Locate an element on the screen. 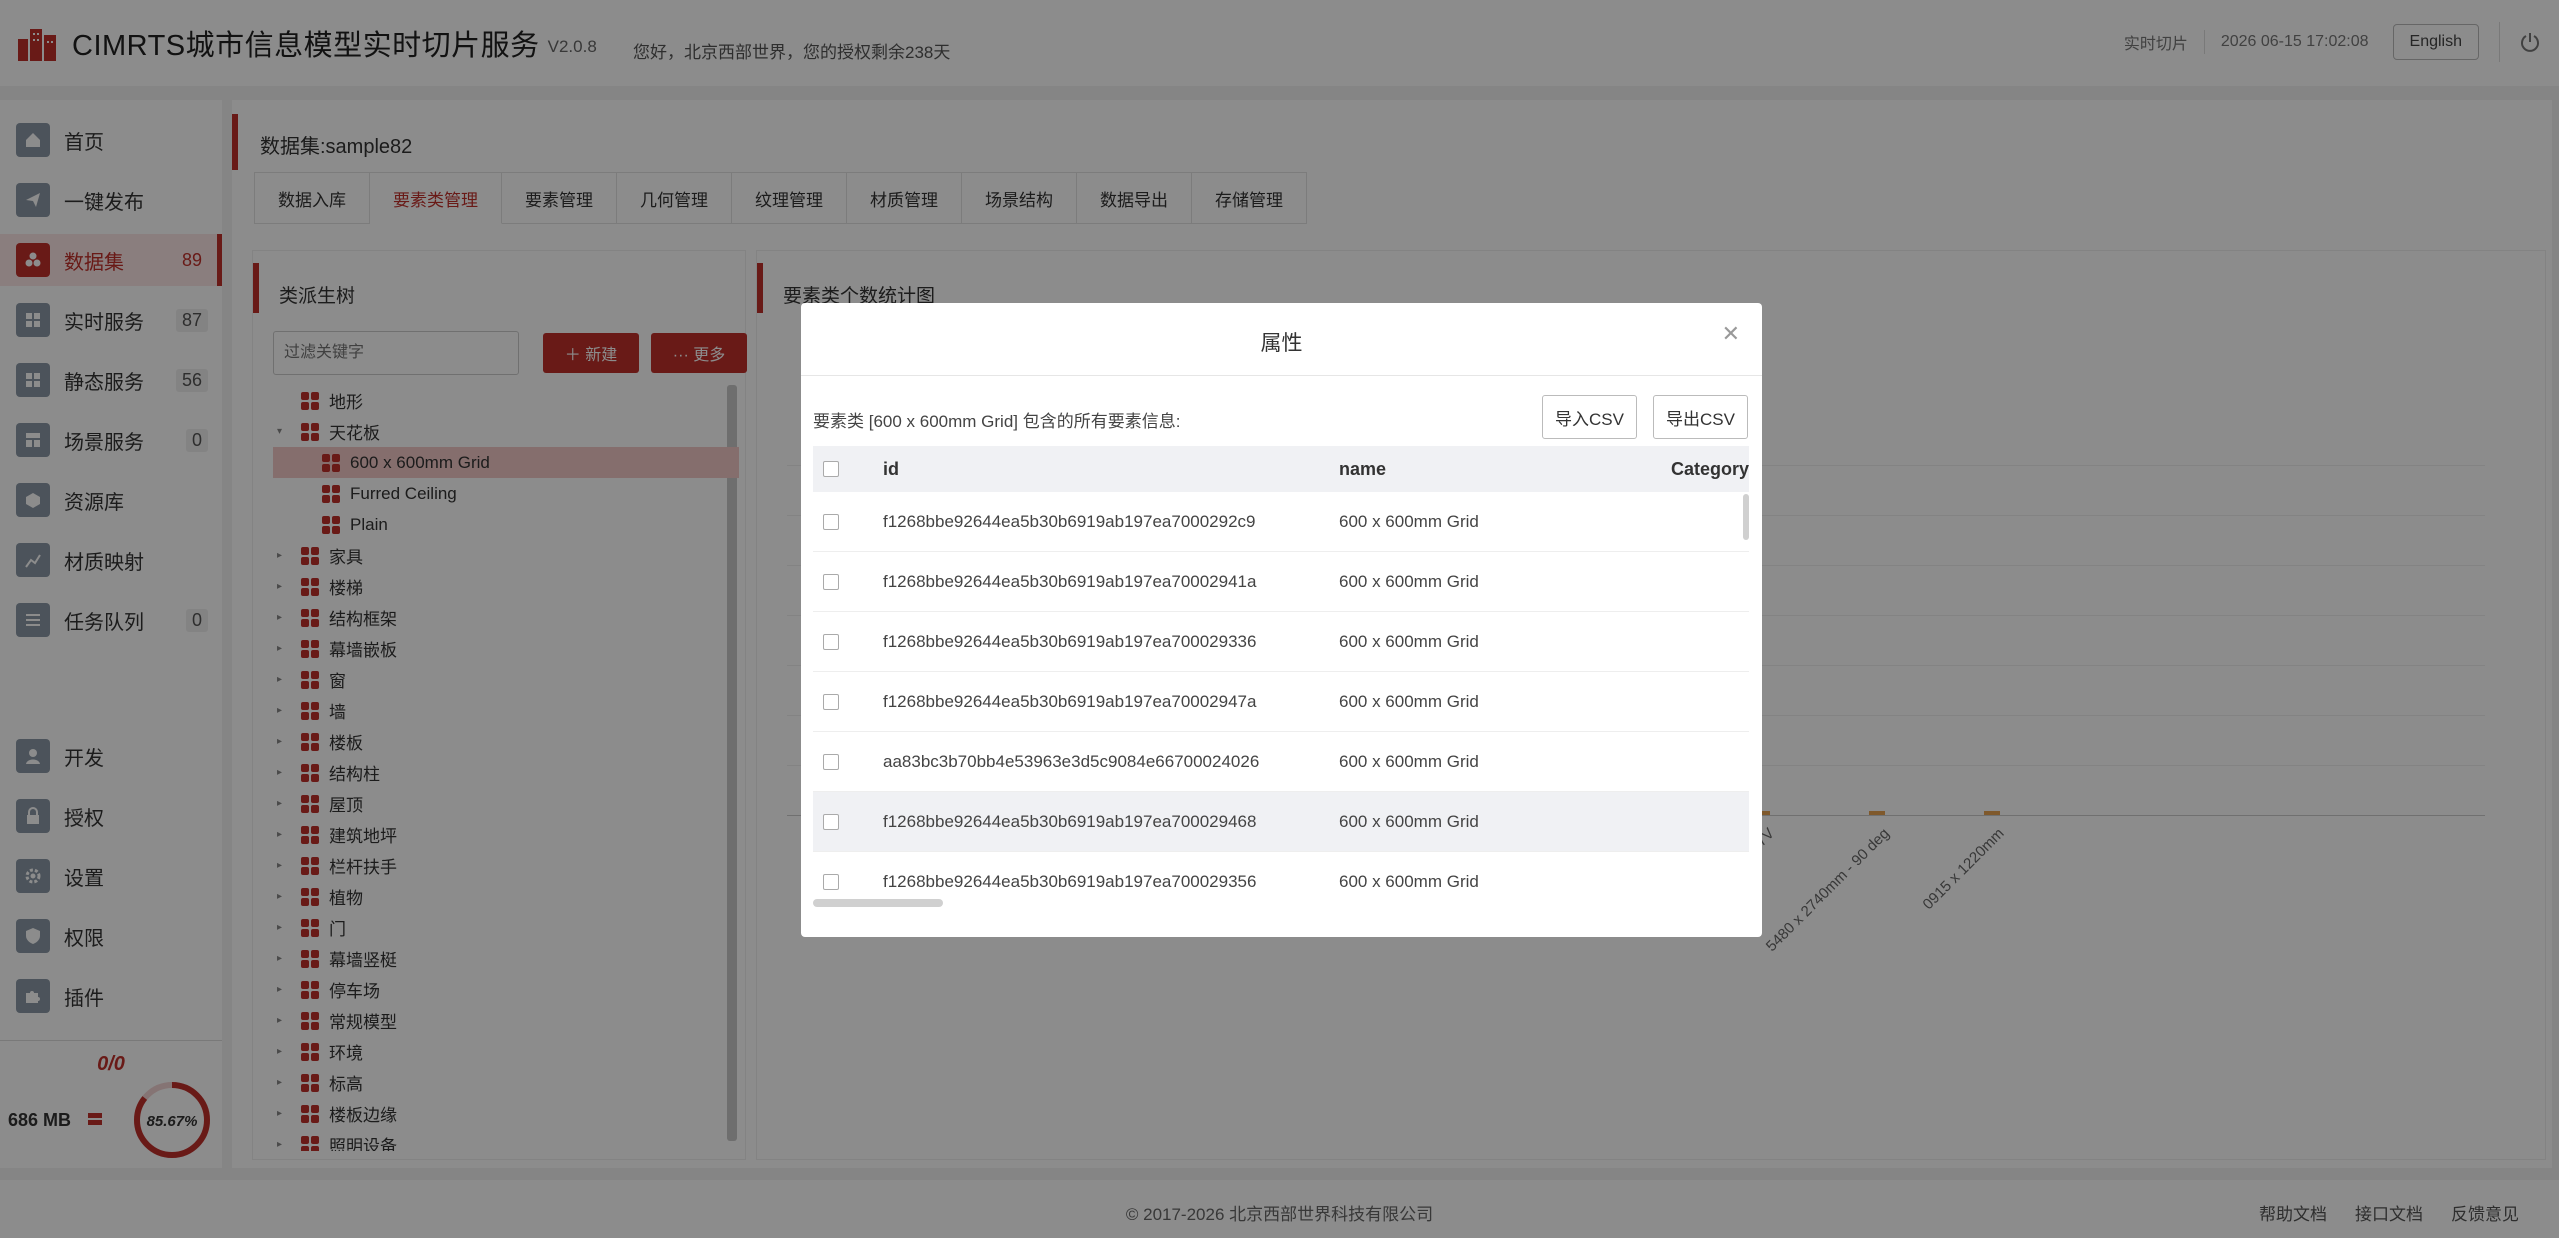  modal-title: 属性 is located at coordinates (1281, 343).